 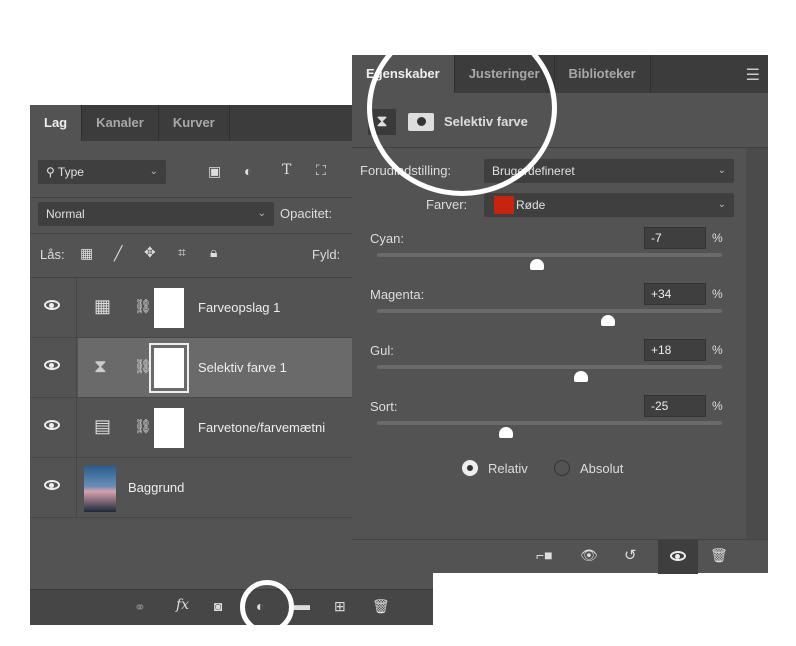 What do you see at coordinates (470, 468) in the screenshot?
I see `radio-relative` at bounding box center [470, 468].